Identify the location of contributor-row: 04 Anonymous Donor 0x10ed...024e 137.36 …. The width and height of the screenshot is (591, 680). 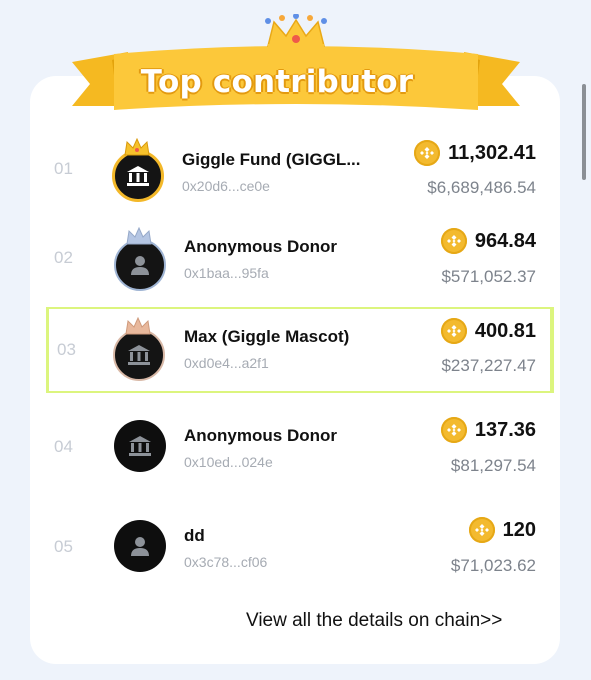
(300, 447).